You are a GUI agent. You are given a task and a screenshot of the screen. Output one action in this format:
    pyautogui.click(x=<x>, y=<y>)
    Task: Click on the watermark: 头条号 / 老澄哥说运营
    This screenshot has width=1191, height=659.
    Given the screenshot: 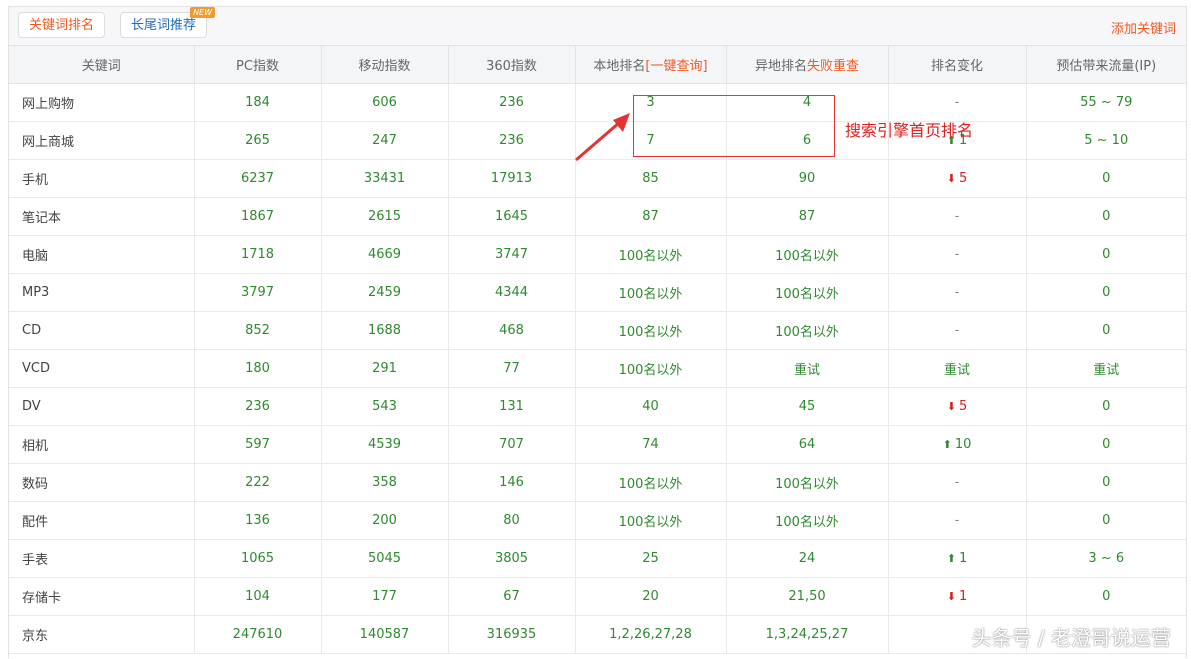 What is the action you would take?
    pyautogui.click(x=1071, y=638)
    